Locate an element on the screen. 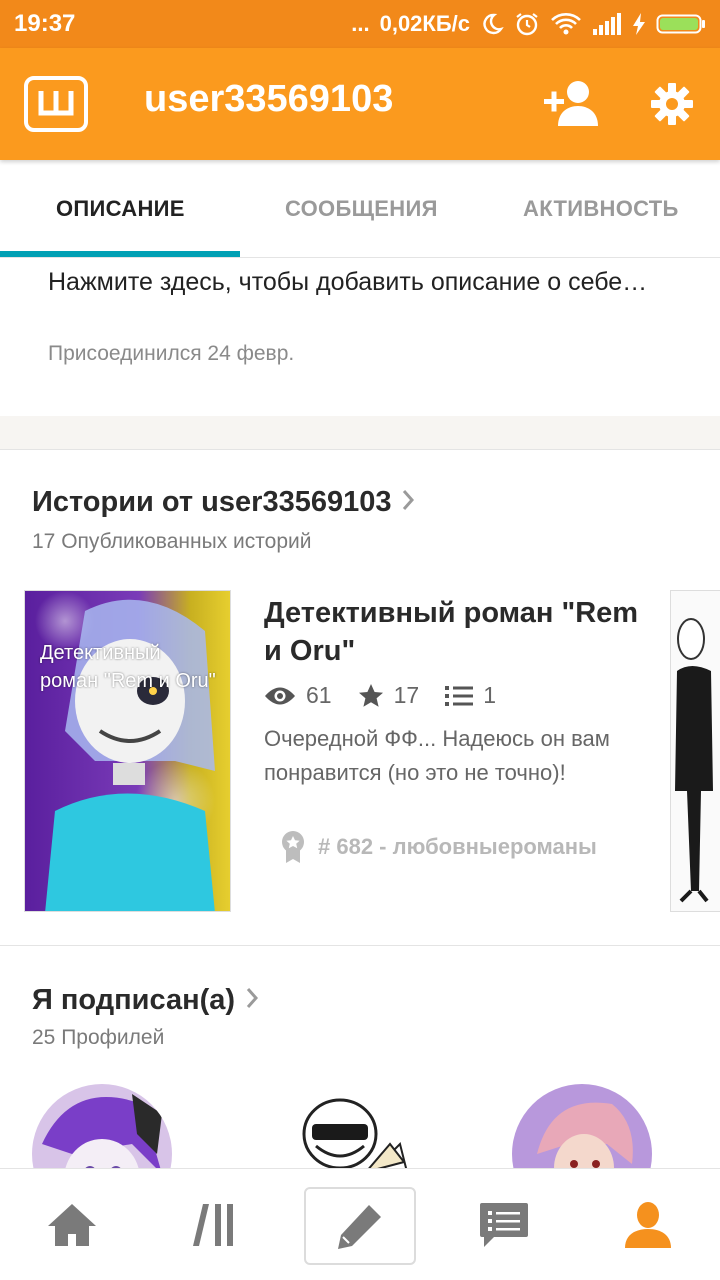 This screenshot has width=720, height=1280. stories-section-header: Истории от user33569103 is located at coordinates (223, 503).